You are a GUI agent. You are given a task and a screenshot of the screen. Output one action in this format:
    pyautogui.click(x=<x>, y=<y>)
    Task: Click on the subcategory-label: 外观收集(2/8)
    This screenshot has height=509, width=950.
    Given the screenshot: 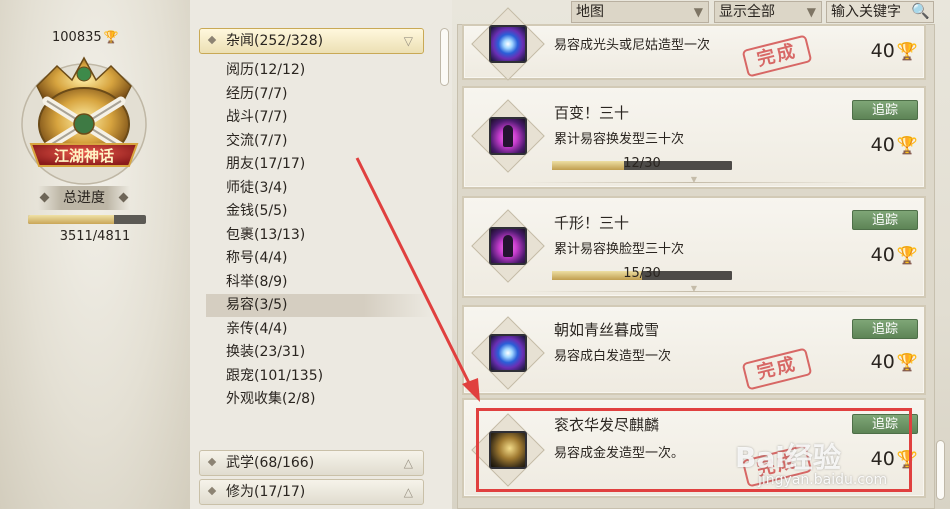 What is the action you would take?
    pyautogui.click(x=271, y=399)
    